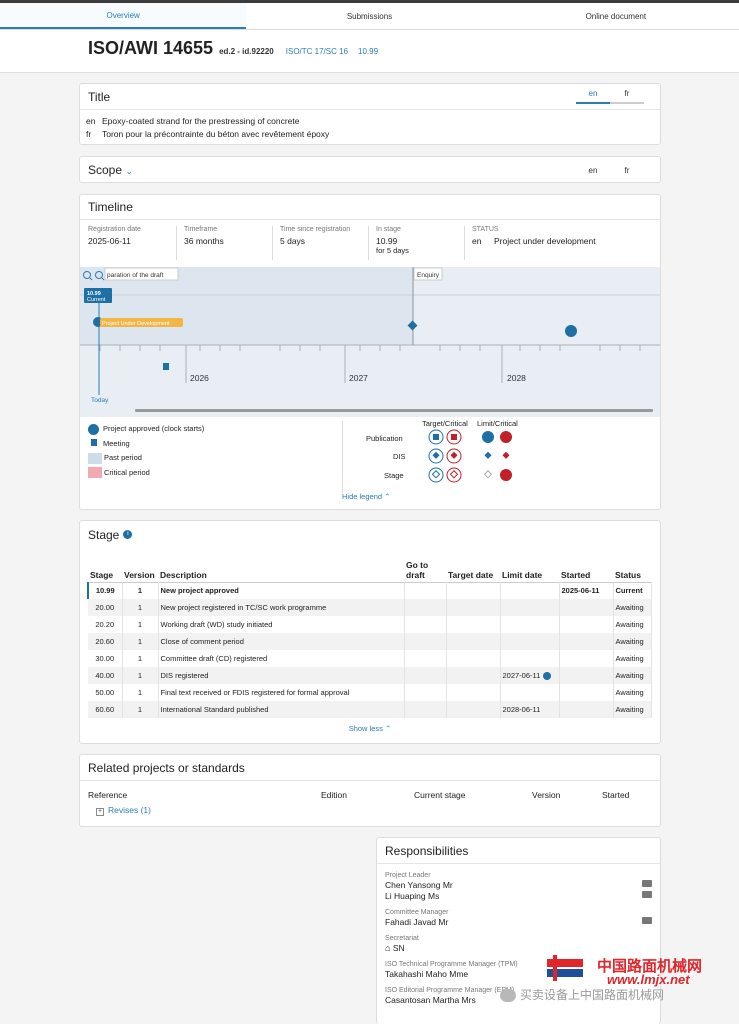  Describe the element at coordinates (471, 574) in the screenshot. I see `col-target-date: Target date` at that location.